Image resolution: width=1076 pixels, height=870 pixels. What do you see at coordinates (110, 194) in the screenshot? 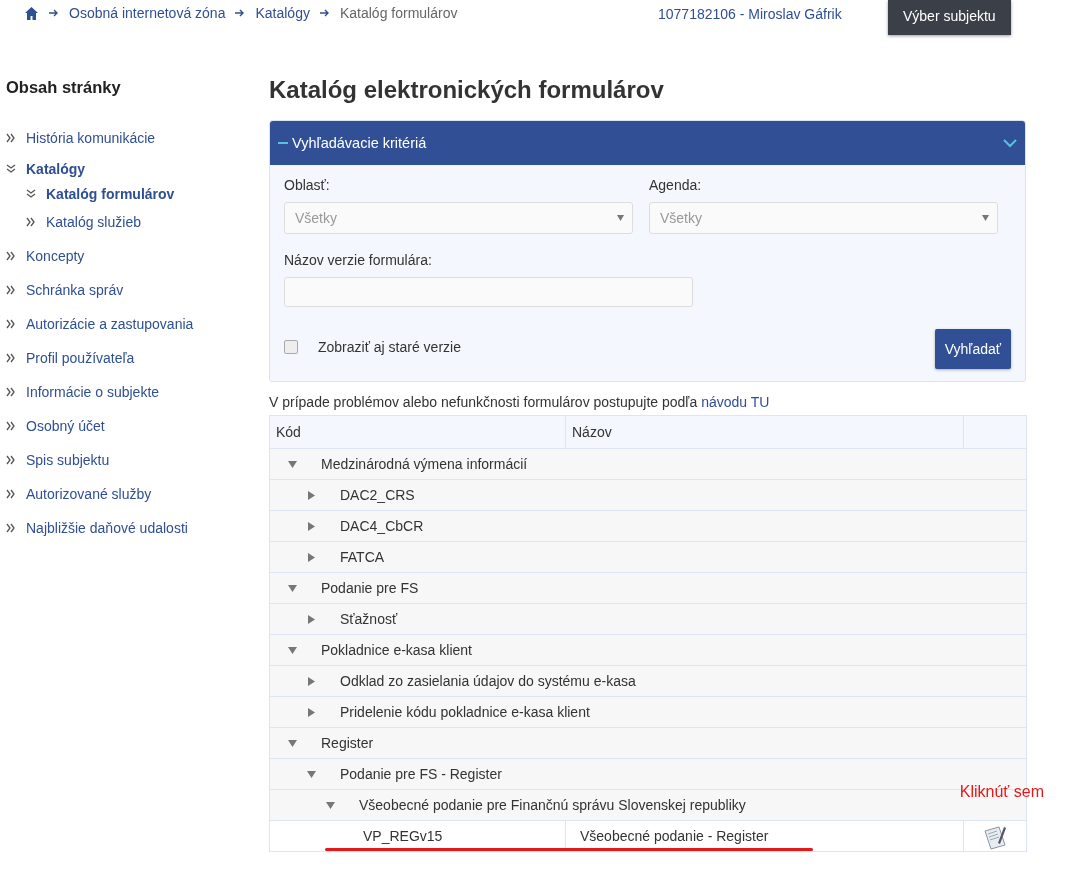
I see `sidebar-link: Katalóg formulárov` at bounding box center [110, 194].